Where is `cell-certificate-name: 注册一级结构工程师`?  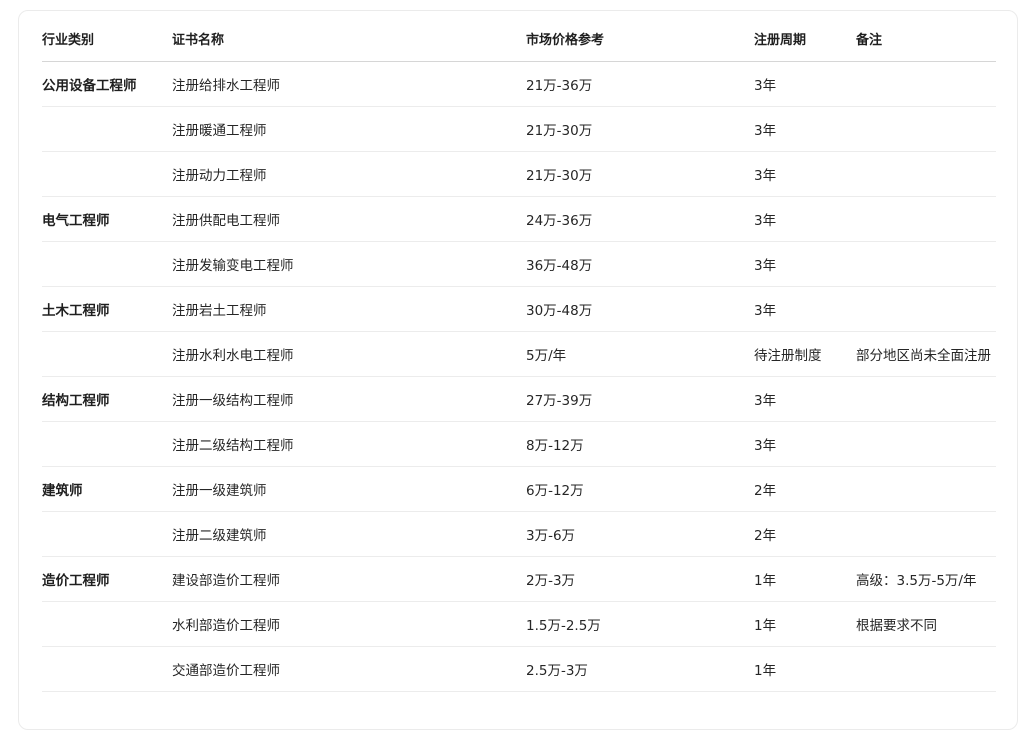 cell-certificate-name: 注册一级结构工程师 is located at coordinates (349, 399).